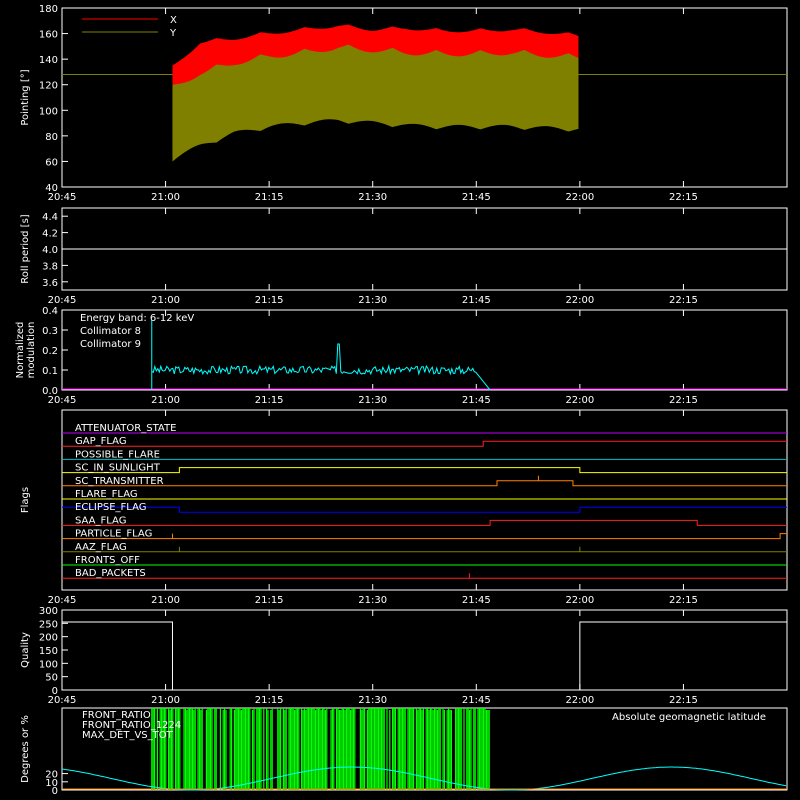 This screenshot has width=800, height=800. Describe the element at coordinates (31, 350) in the screenshot. I see `y-axis-label: modulation` at that location.